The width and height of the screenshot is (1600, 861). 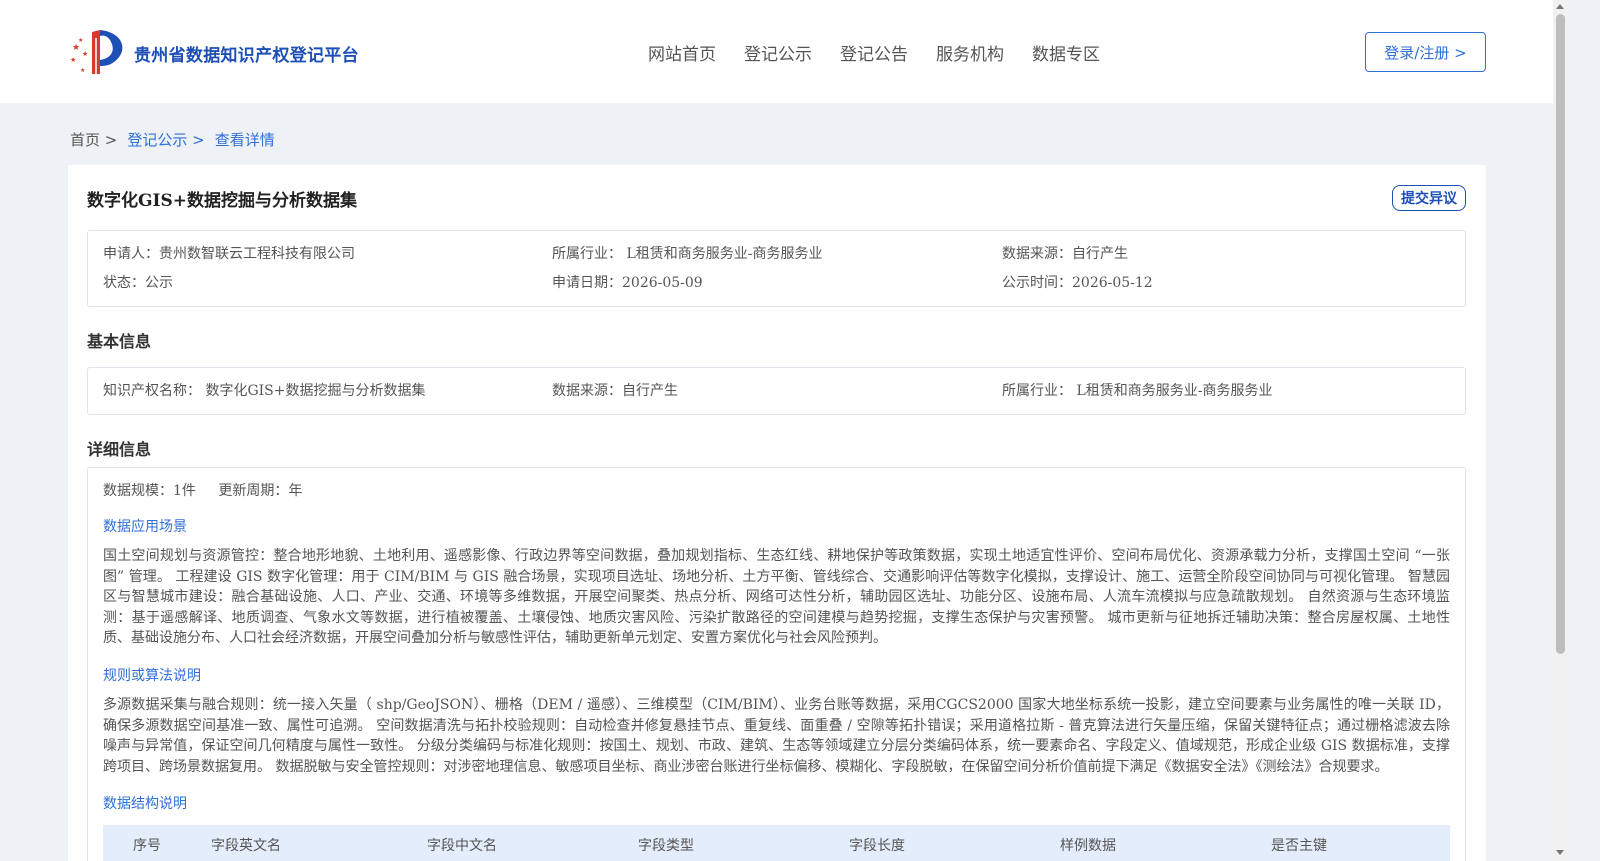 I want to click on structure-heading: 数据结构说明, so click(x=145, y=804).